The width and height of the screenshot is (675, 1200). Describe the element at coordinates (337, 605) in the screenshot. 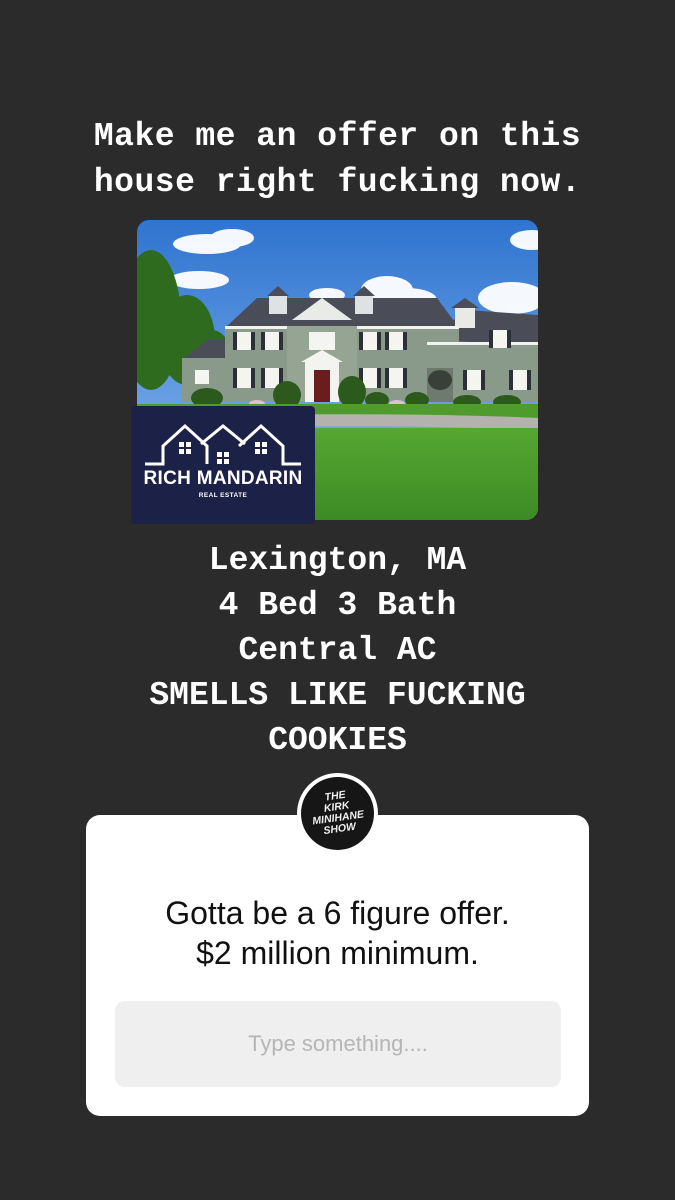

I see `details-line-2: 4 Bed 3 Bath` at that location.